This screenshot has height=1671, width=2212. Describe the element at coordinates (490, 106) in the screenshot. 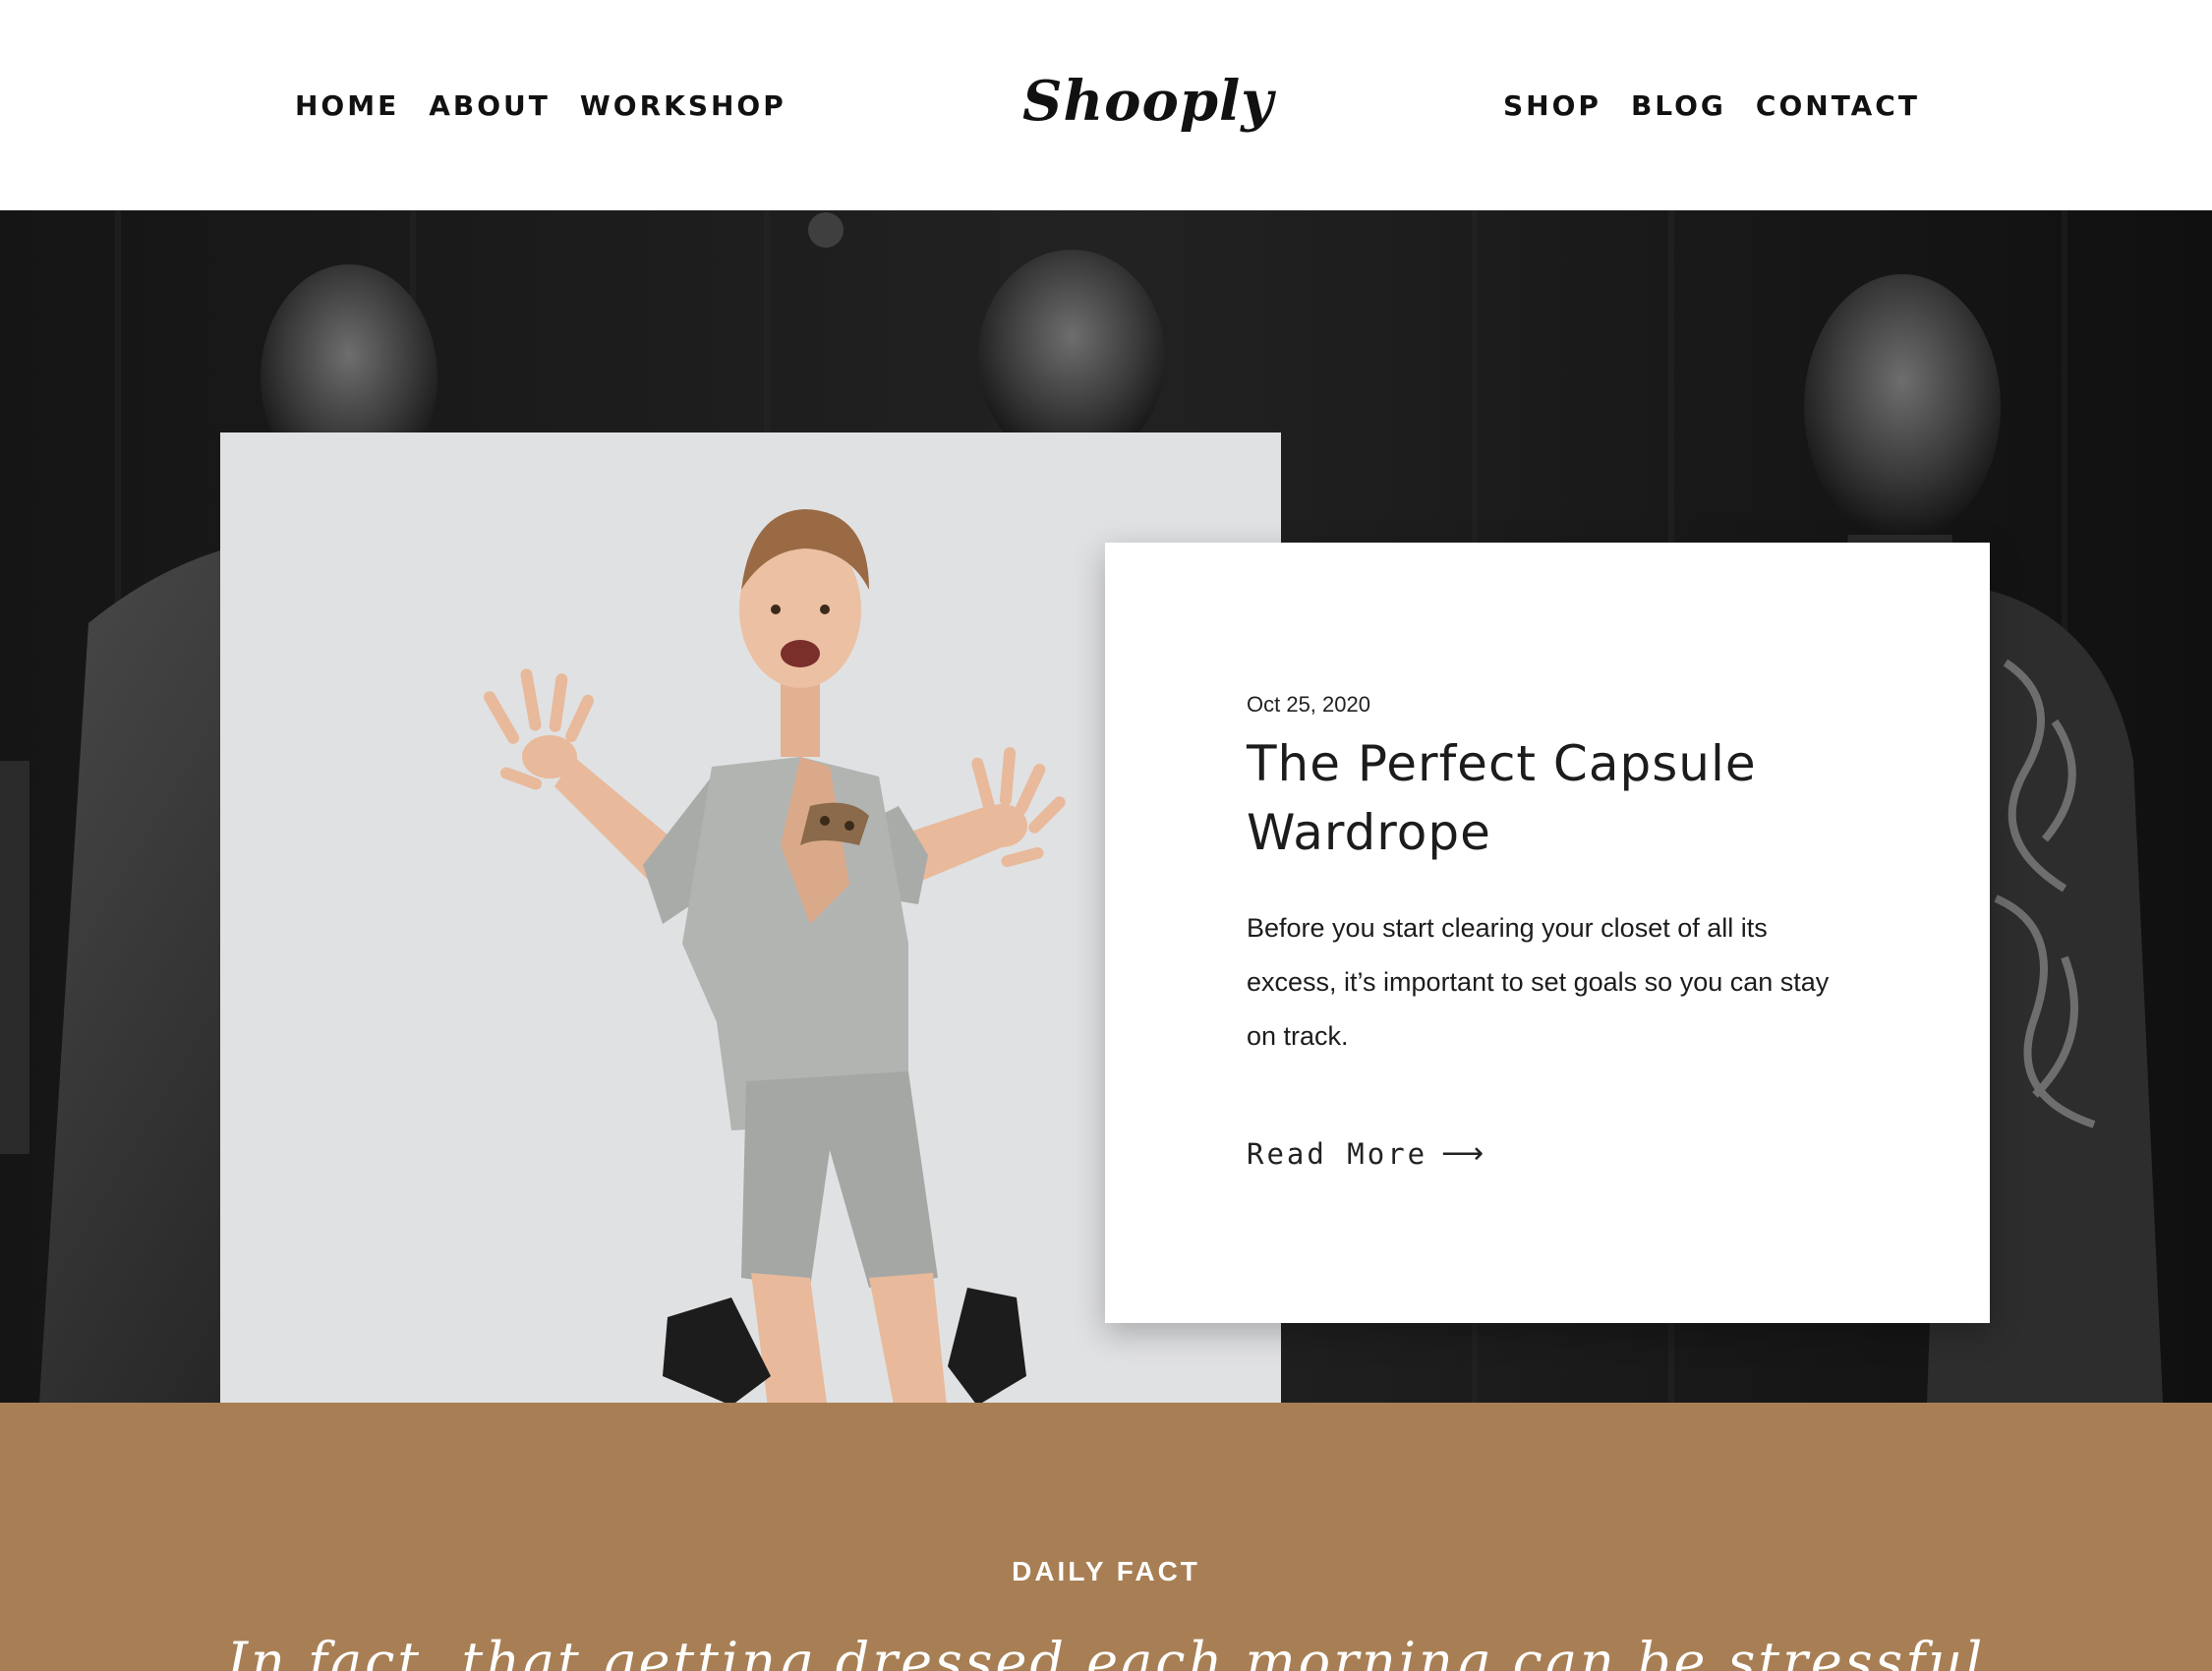

I see `nav-about: ABOUT` at that location.